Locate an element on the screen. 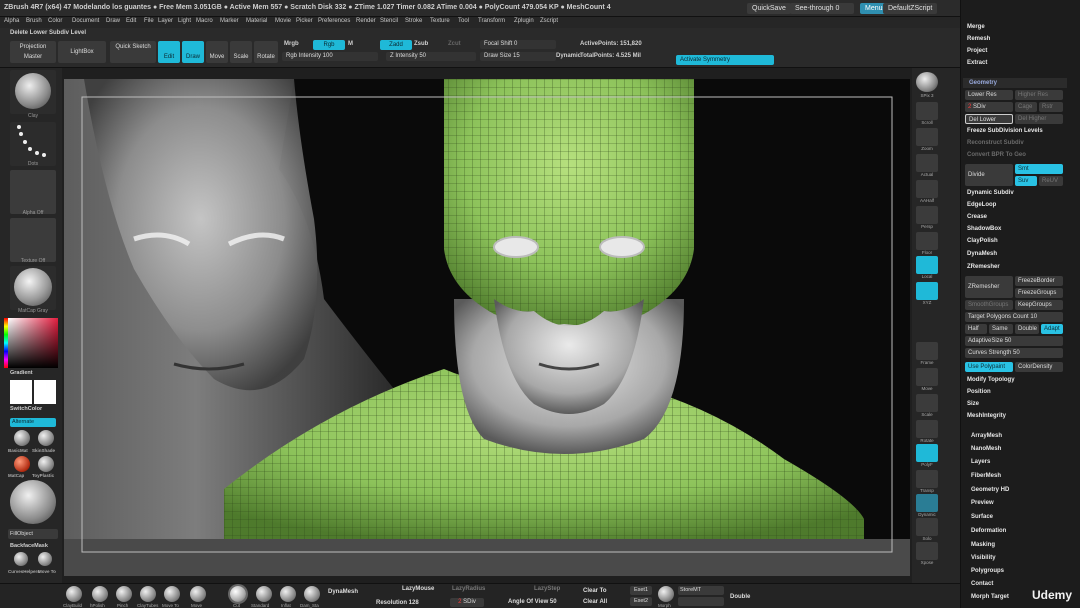  lazystep-slider: LazyStep is located at coordinates (547, 589).